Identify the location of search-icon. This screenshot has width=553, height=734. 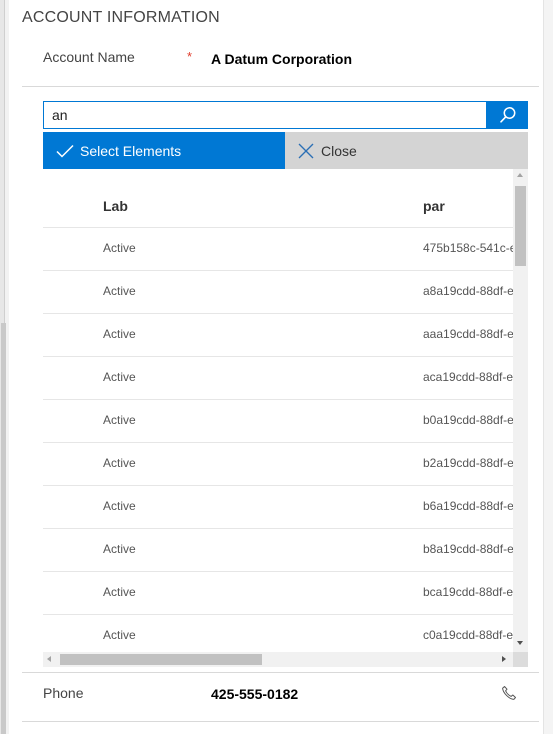
(508, 115).